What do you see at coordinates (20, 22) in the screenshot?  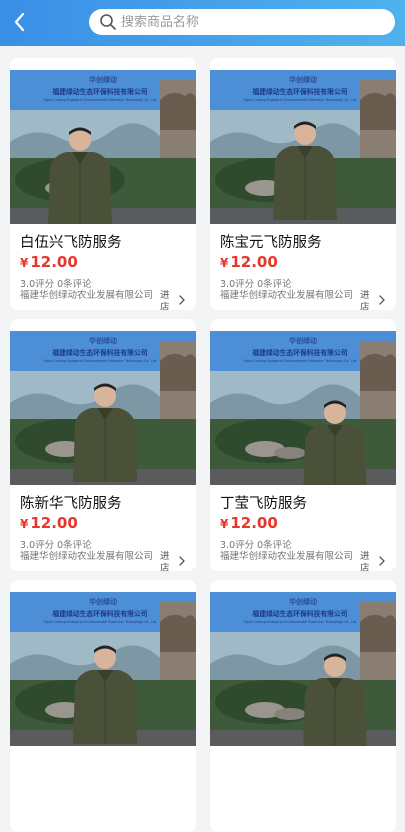 I see `back-arrow-icon` at bounding box center [20, 22].